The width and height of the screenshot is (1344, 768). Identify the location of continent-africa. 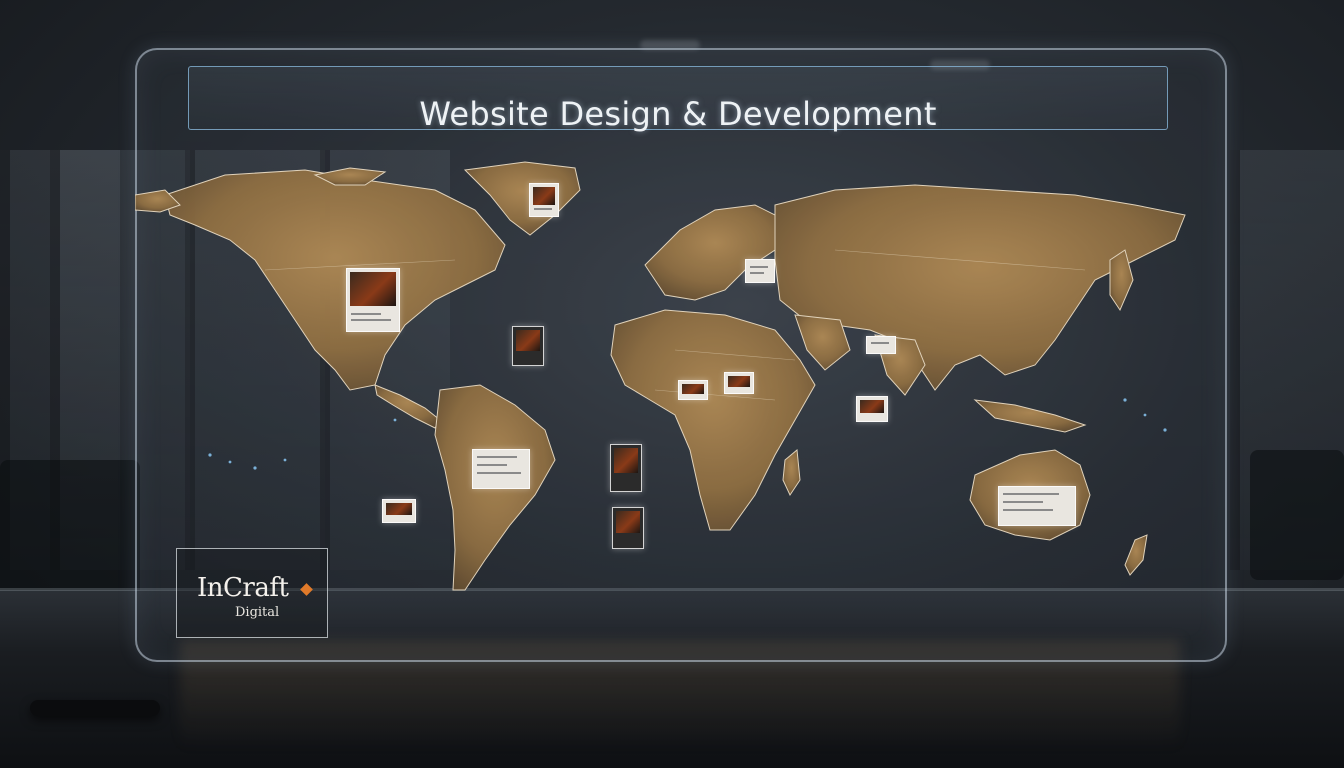
(713, 420).